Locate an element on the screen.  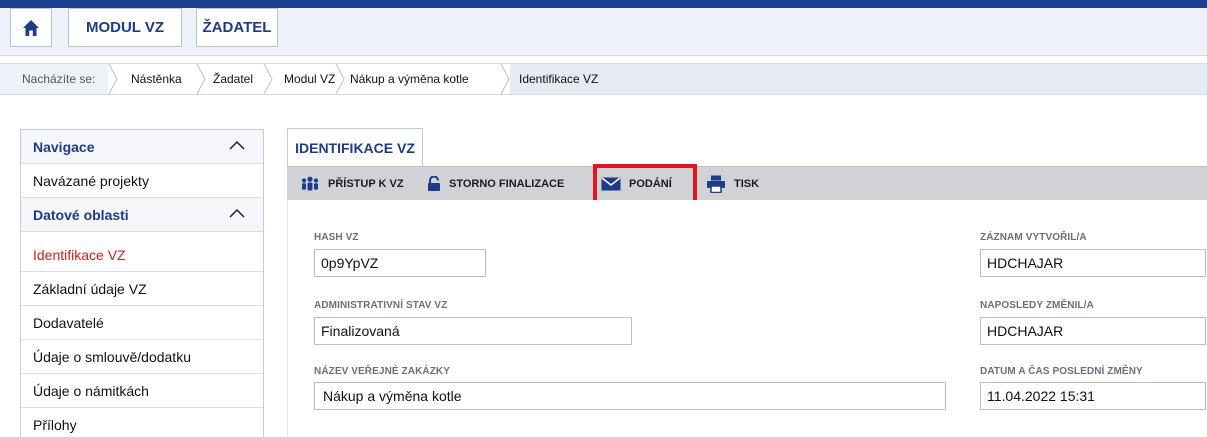
pristup-label: PŘÍSTUP K VZ is located at coordinates (366, 184).